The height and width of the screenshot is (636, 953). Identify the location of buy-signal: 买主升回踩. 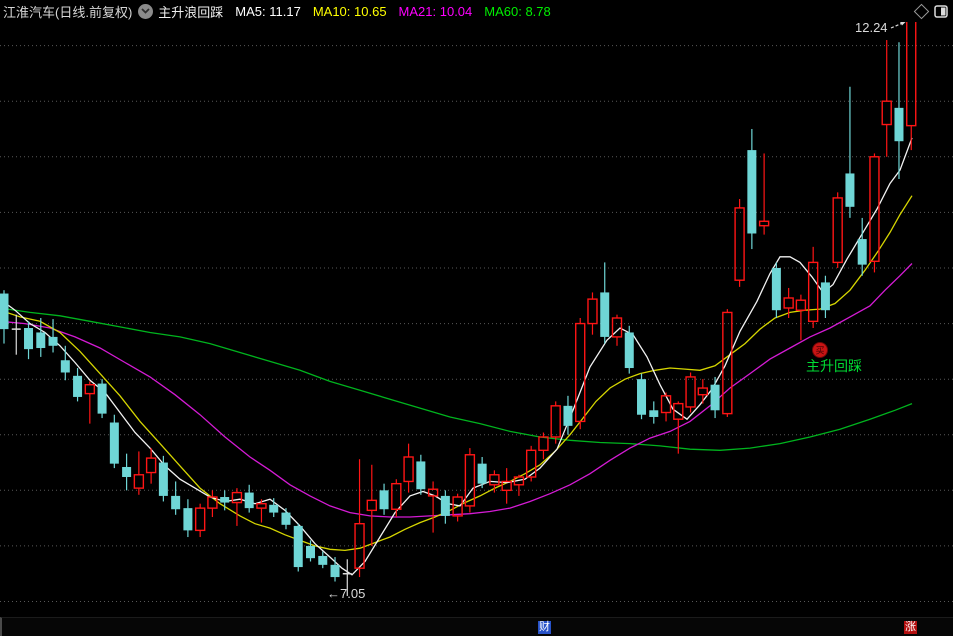
(834, 358).